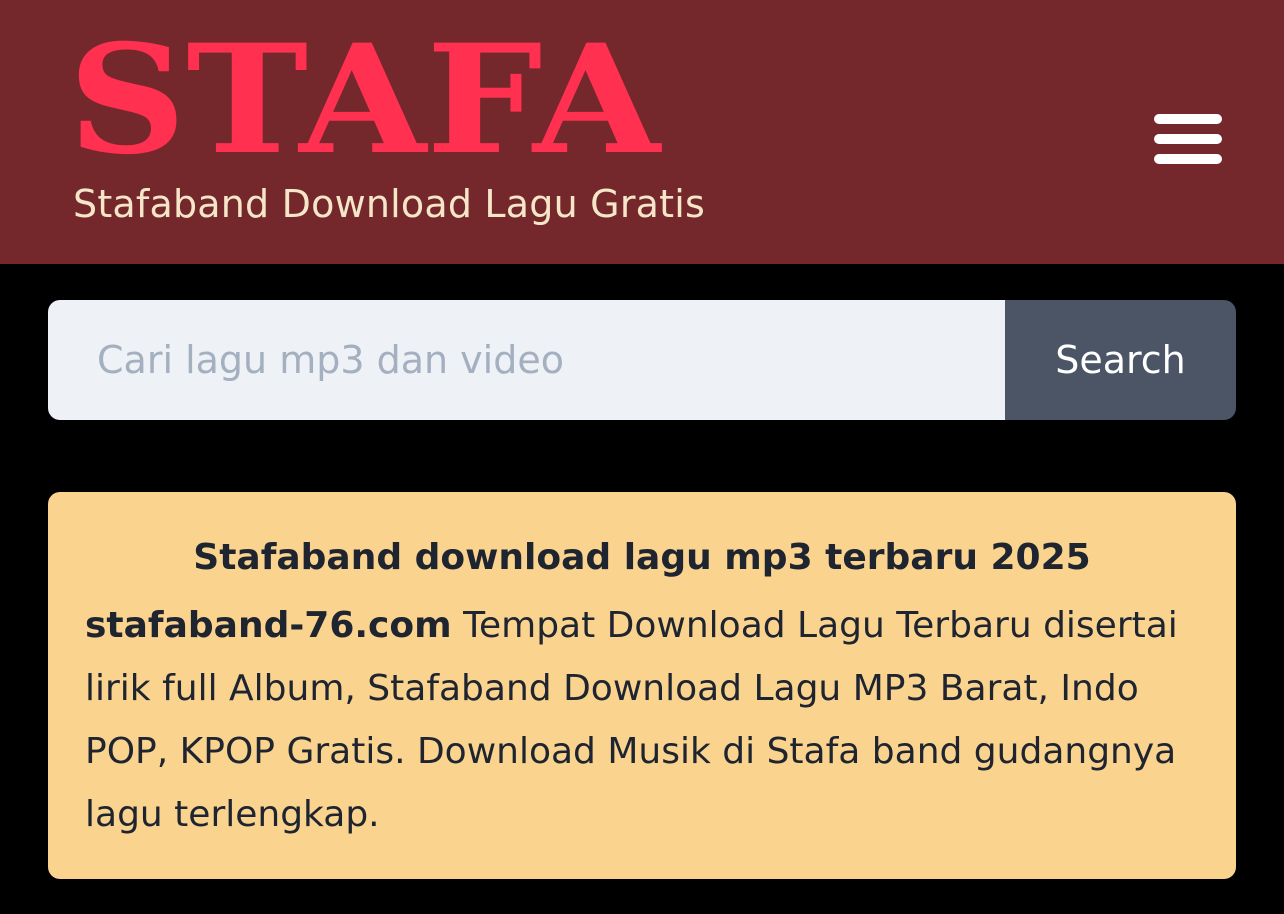  I want to click on menu-bar-top, so click(1188, 119).